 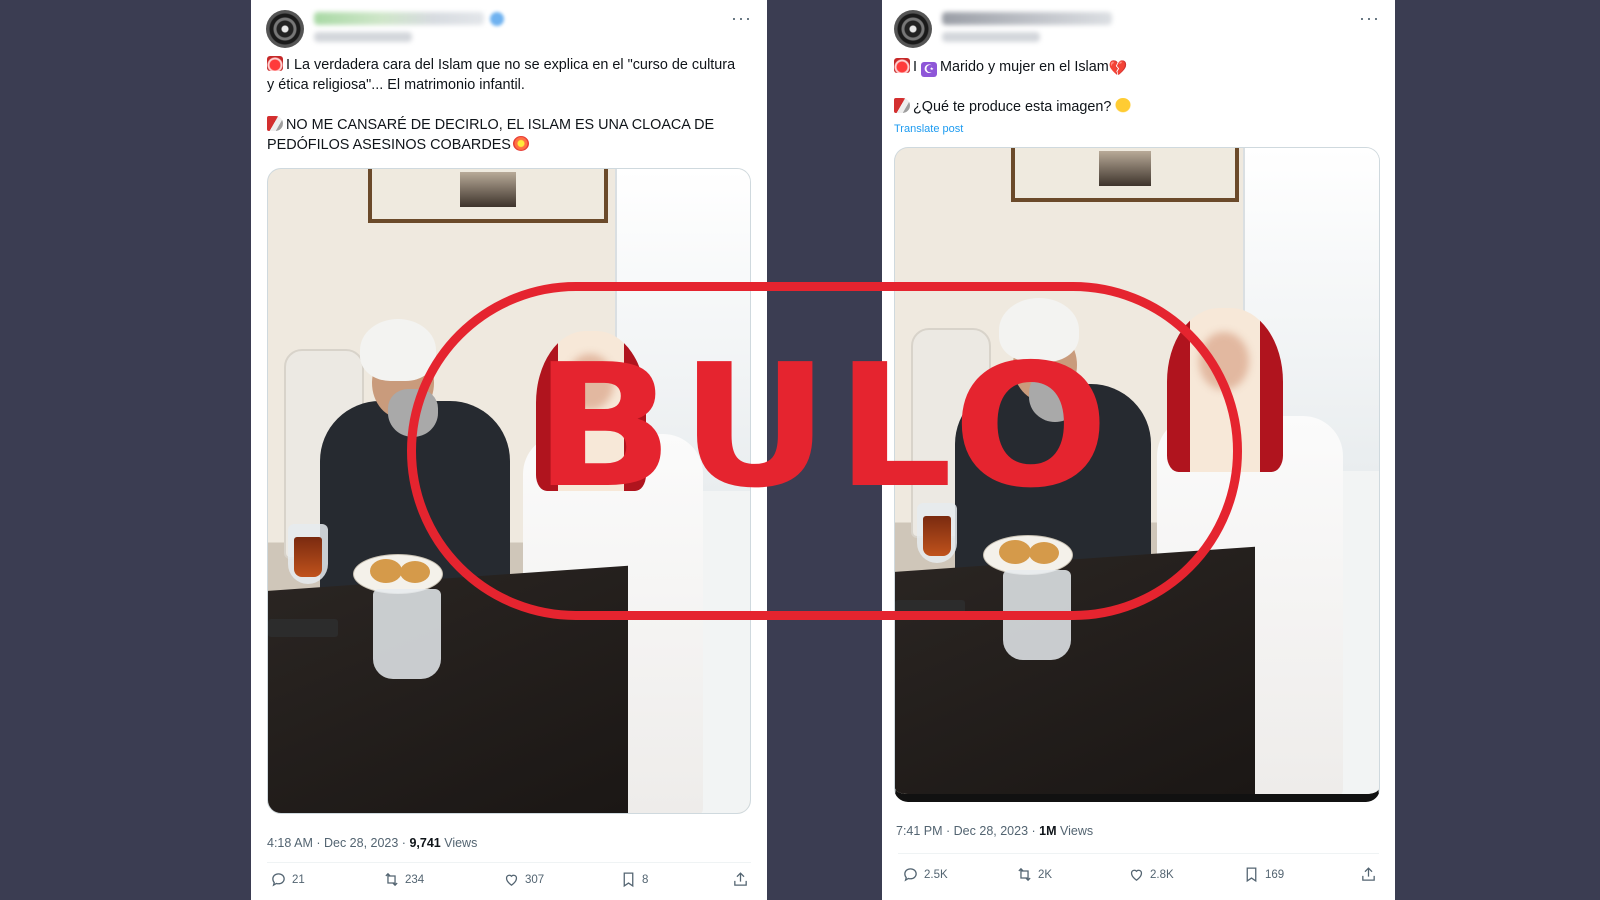 What do you see at coordinates (520, 143) in the screenshot?
I see `collision-icon` at bounding box center [520, 143].